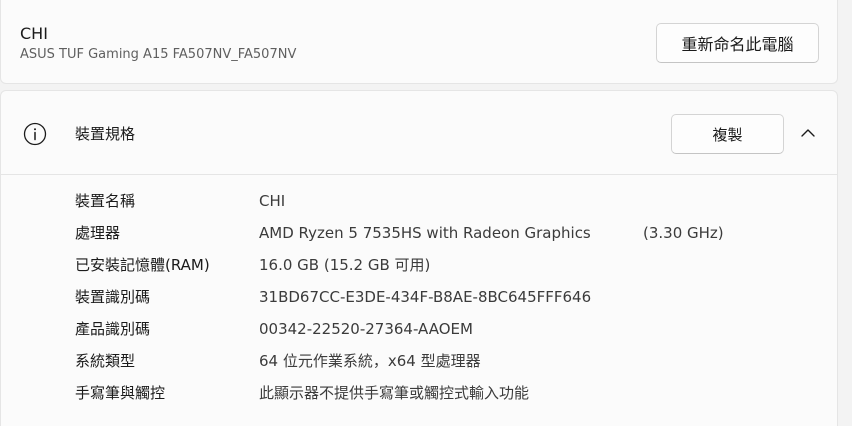  What do you see at coordinates (419, 201) in the screenshot?
I see `spec-row-device-name: 裝置名稱 CHI` at bounding box center [419, 201].